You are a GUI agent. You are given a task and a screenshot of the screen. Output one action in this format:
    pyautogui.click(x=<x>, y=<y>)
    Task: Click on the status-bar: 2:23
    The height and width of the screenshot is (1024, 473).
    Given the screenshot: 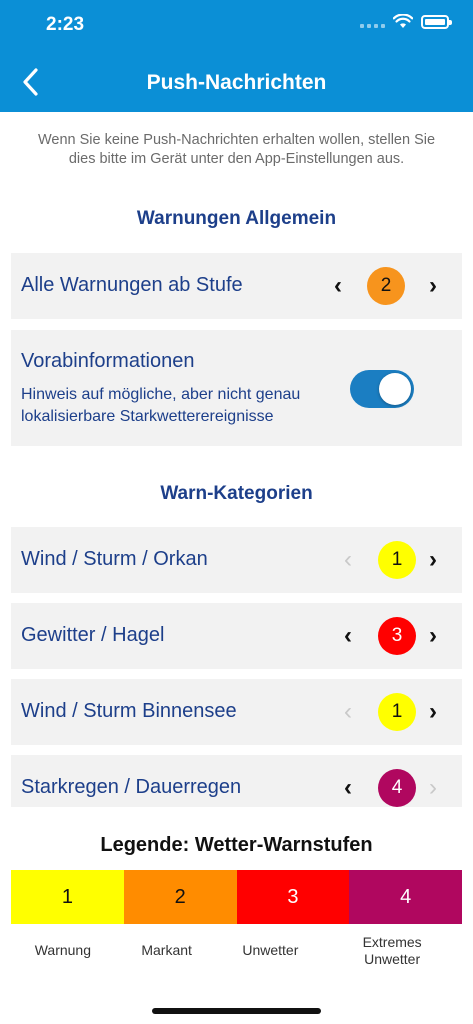 What is the action you would take?
    pyautogui.click(x=236, y=26)
    